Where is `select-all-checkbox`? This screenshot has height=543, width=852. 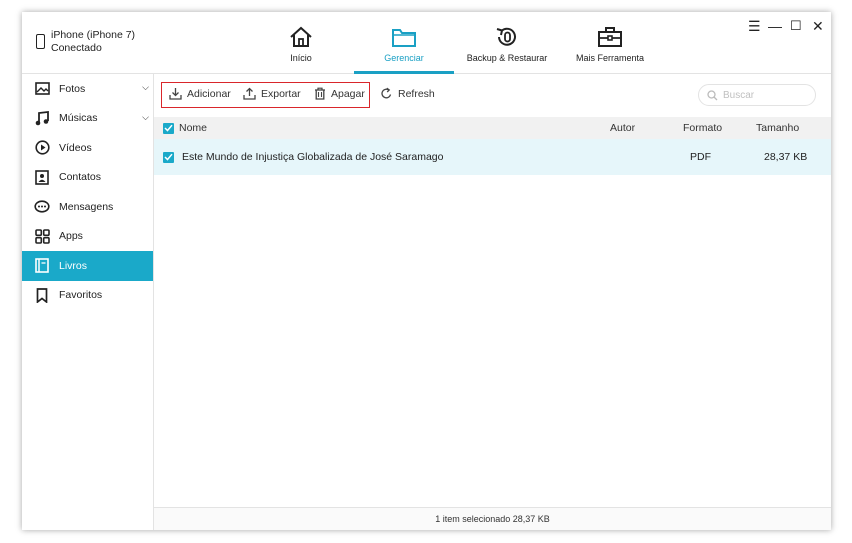 select-all-checkbox is located at coordinates (168, 128).